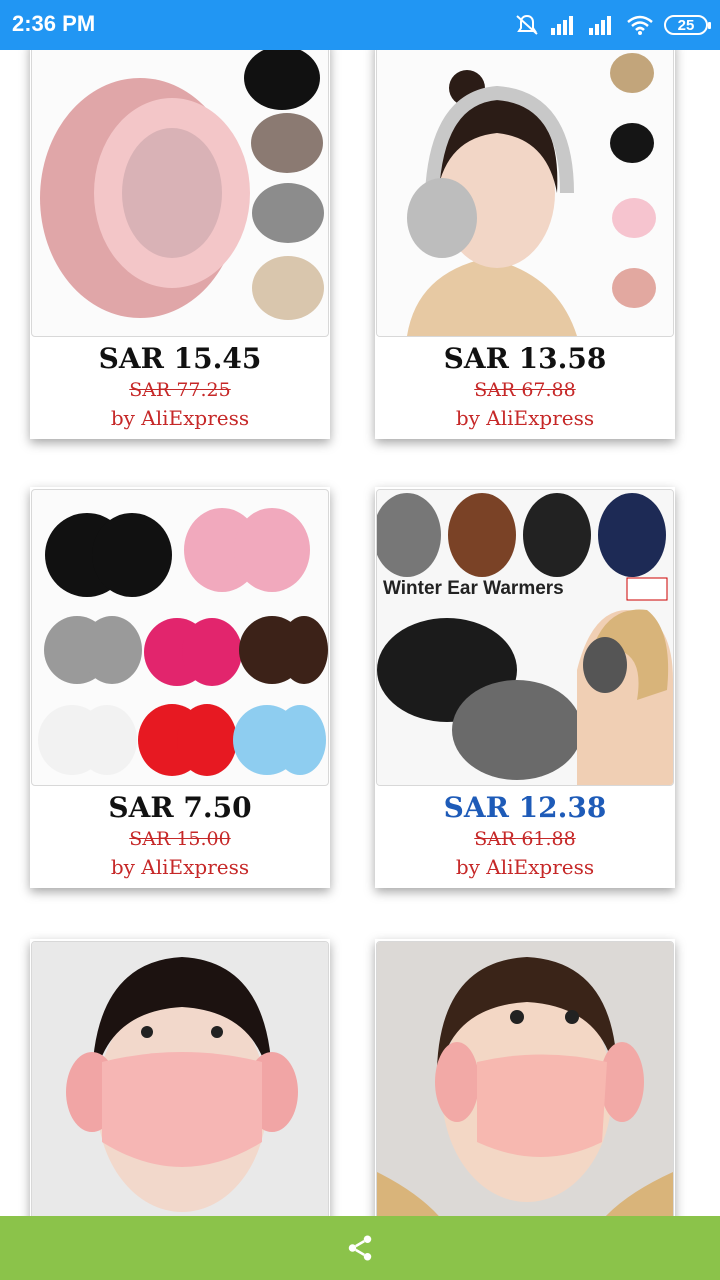  What do you see at coordinates (525, 358) in the screenshot?
I see `product-price: SAR 13.58` at bounding box center [525, 358].